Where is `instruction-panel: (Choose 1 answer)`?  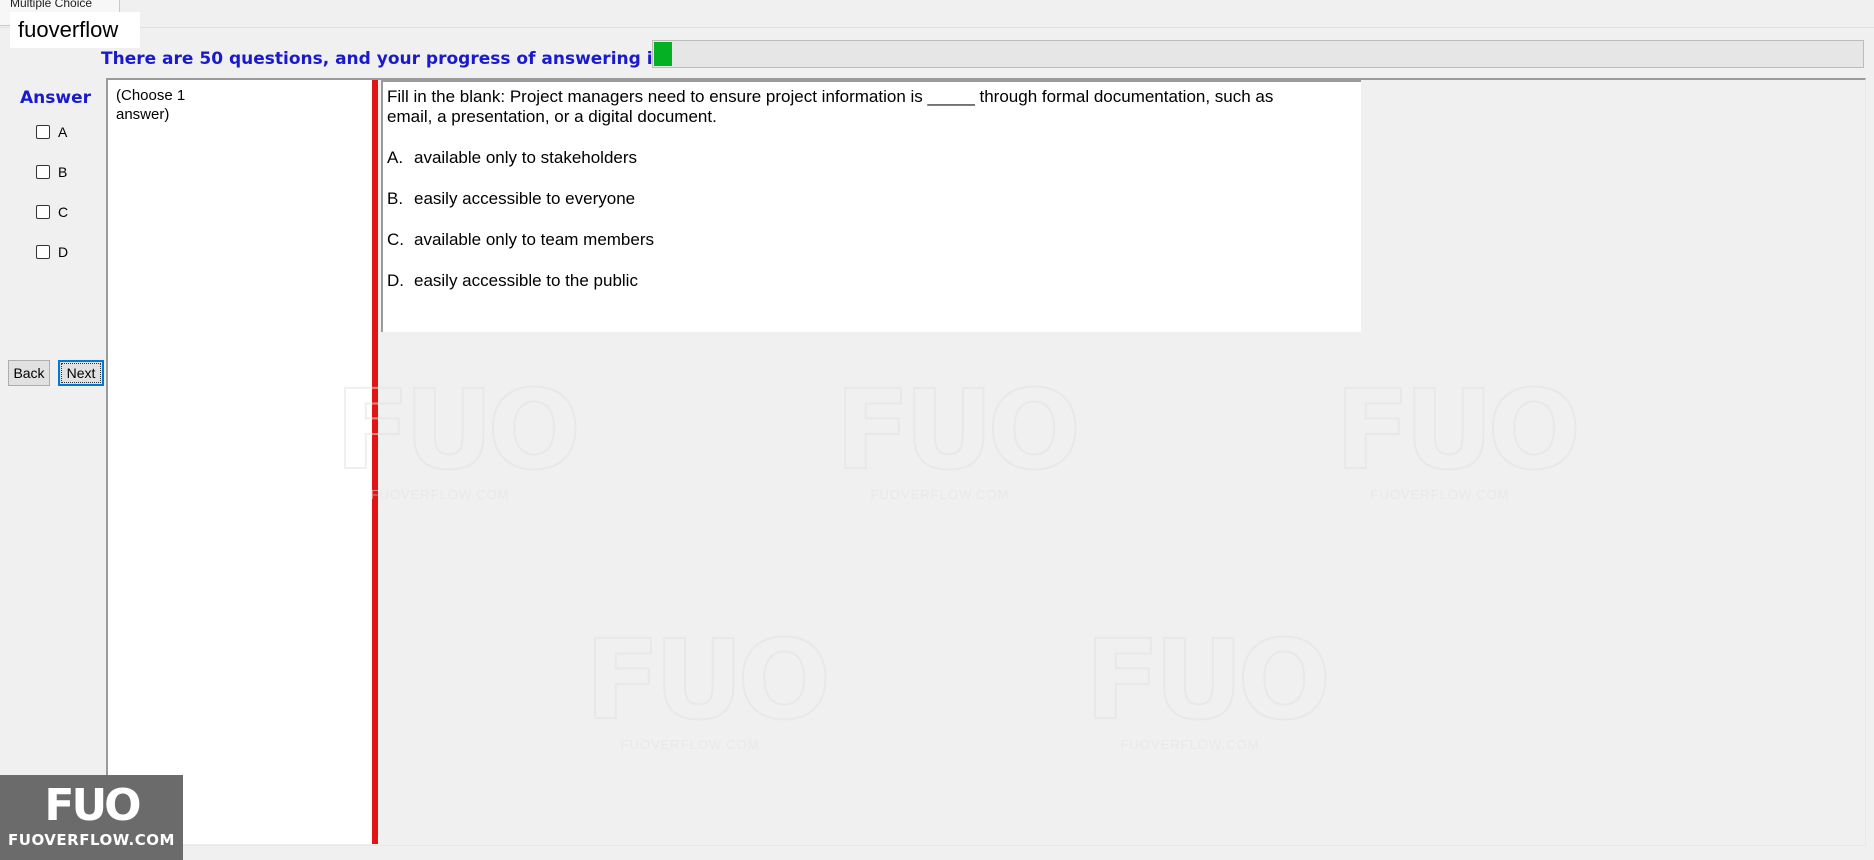 instruction-panel: (Choose 1 answer) is located at coordinates (240, 462).